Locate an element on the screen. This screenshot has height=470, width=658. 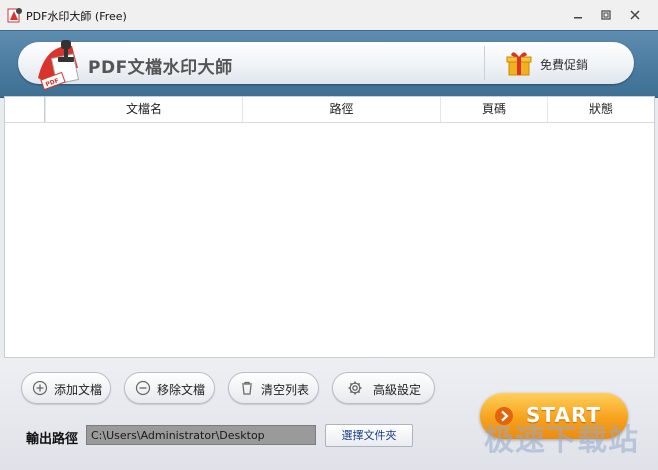
close-button is located at coordinates (635, 15).